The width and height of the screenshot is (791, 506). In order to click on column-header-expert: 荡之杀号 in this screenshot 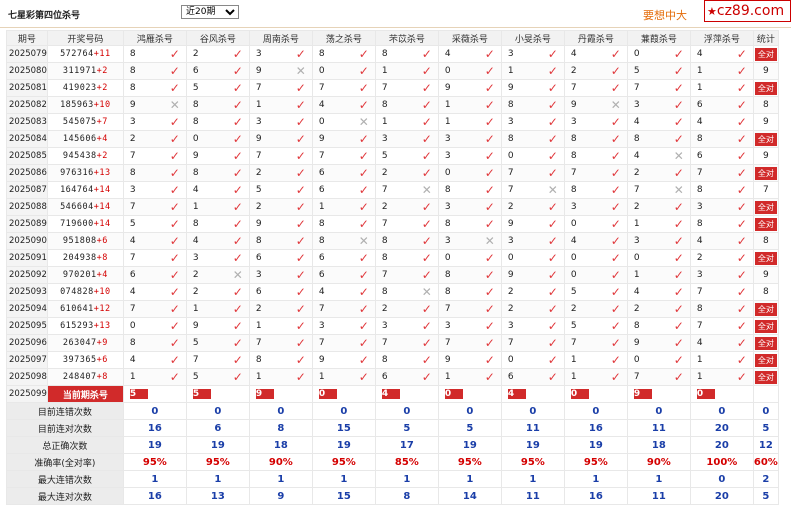, I will do `click(343, 38)`.